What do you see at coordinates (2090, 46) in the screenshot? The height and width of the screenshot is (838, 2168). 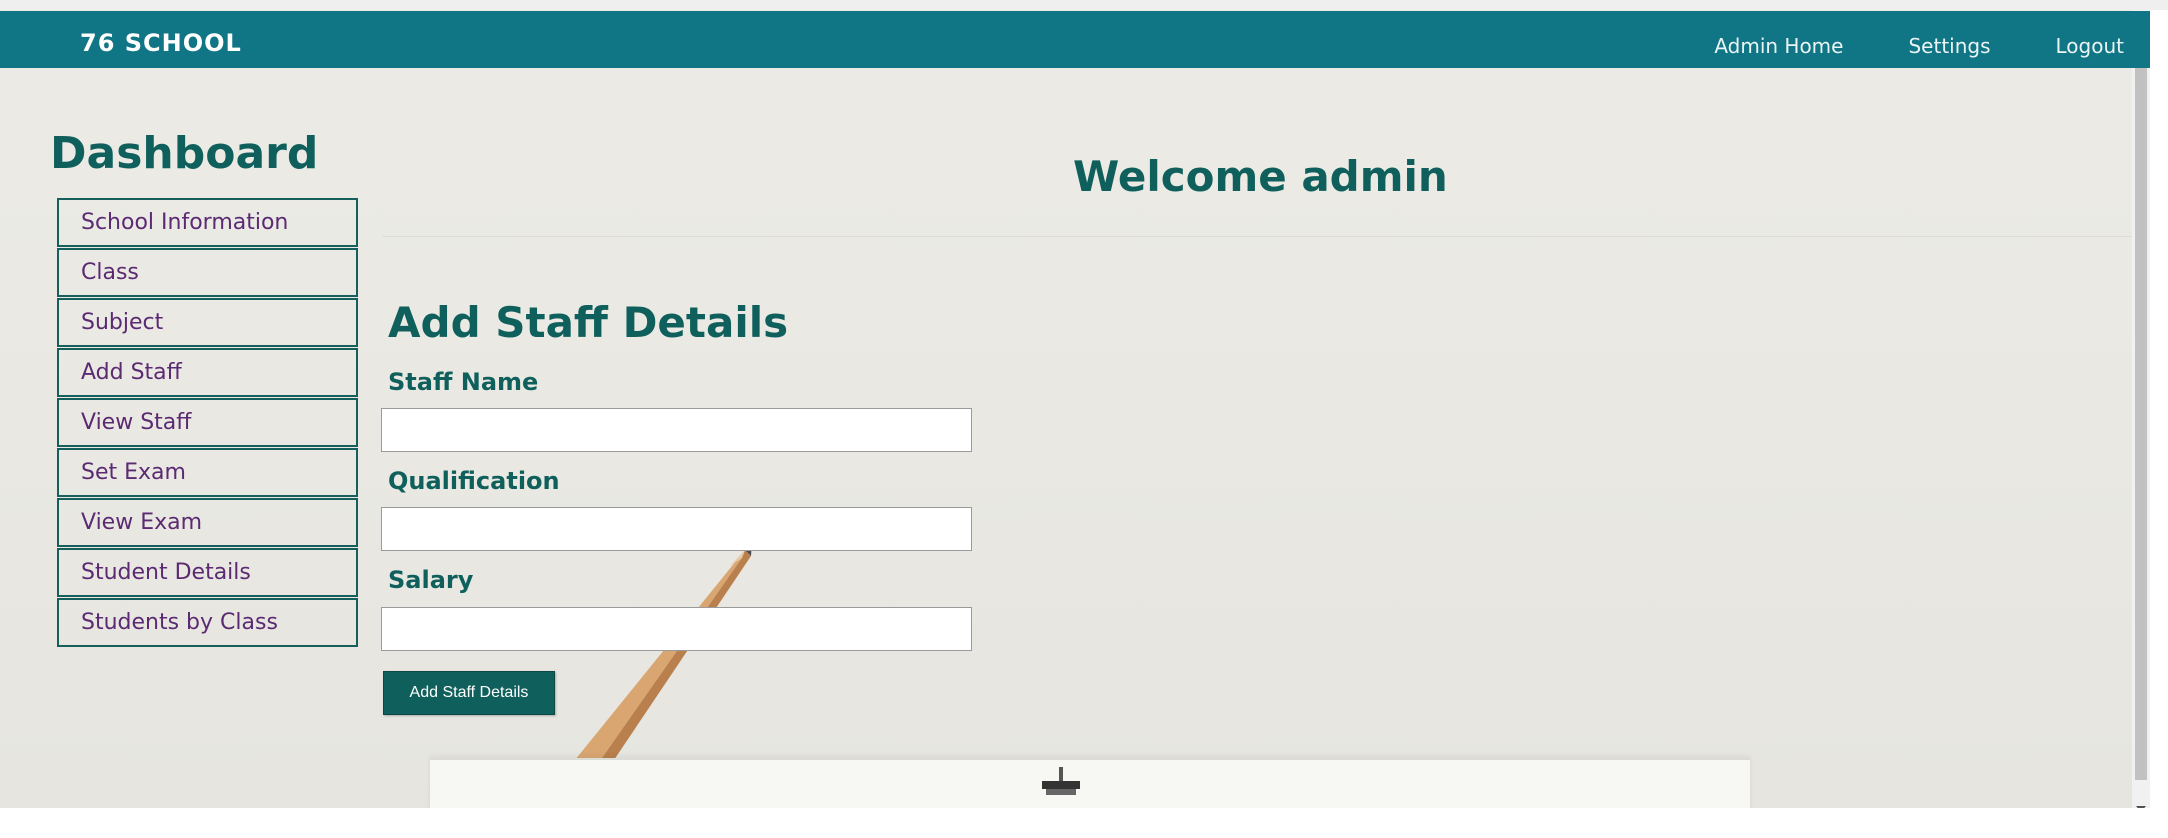 I see `nav-logout-link: Logout` at bounding box center [2090, 46].